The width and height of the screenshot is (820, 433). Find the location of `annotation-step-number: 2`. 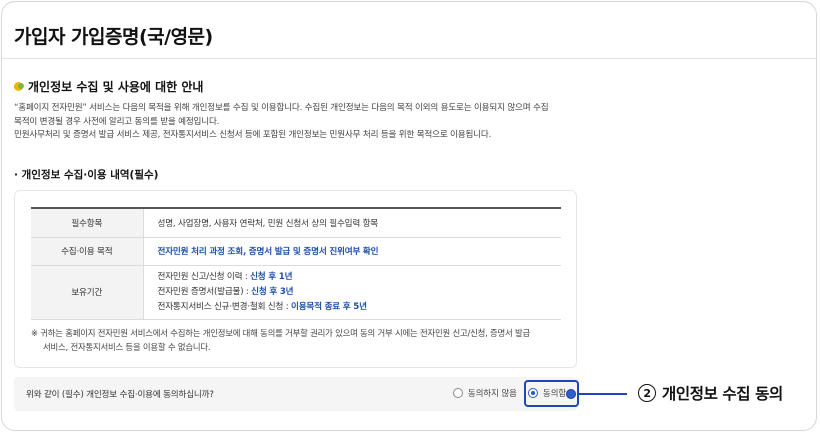

annotation-step-number: 2 is located at coordinates (647, 393).